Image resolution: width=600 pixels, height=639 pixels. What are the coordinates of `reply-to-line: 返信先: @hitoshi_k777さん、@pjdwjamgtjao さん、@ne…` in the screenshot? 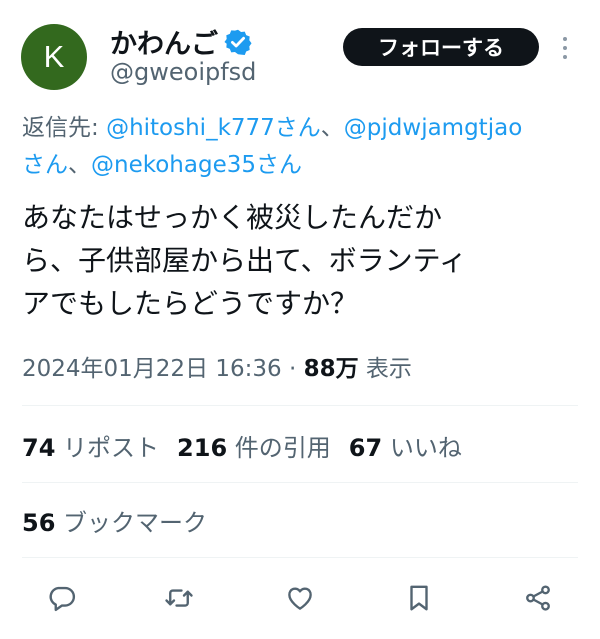 It's located at (310, 147).